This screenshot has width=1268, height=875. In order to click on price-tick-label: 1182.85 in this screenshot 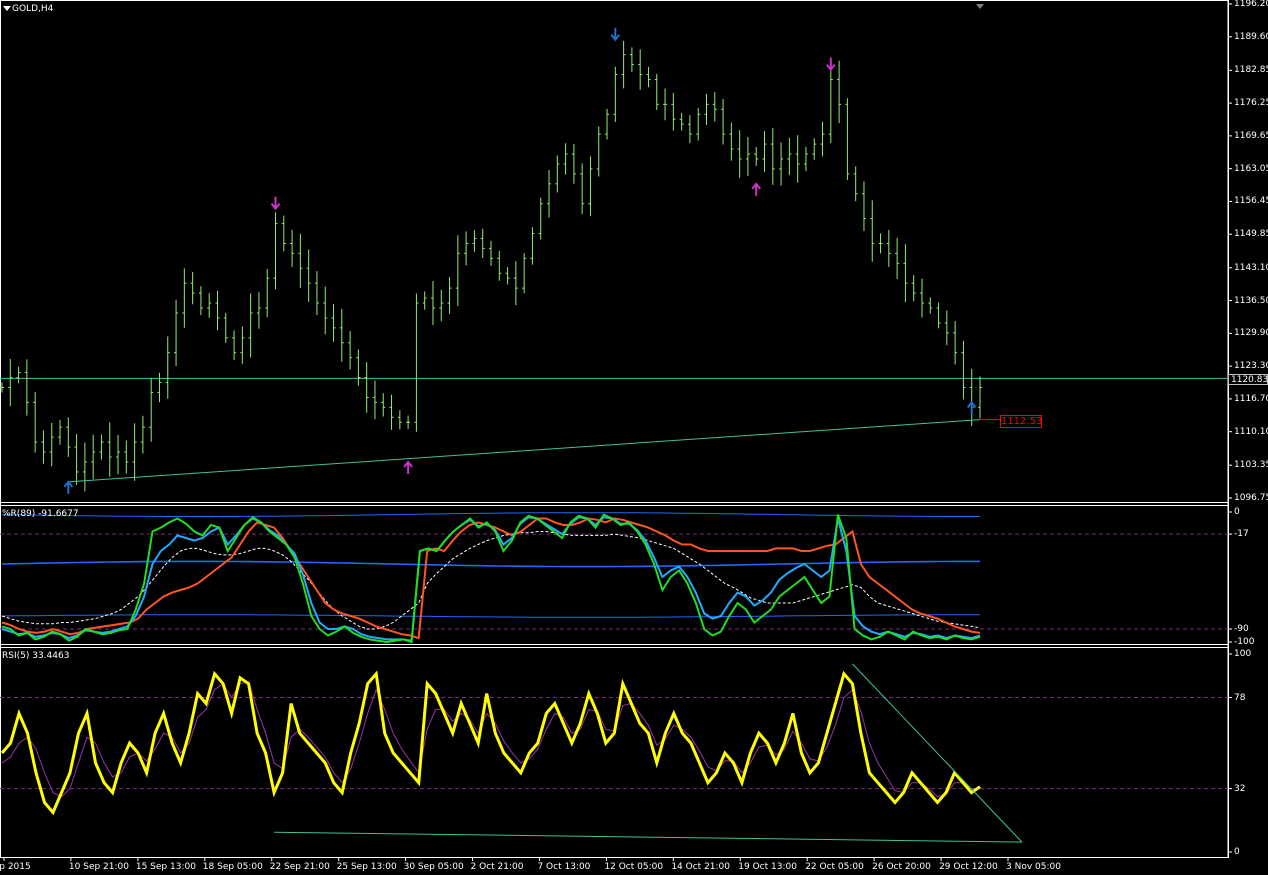, I will do `click(1251, 70)`.